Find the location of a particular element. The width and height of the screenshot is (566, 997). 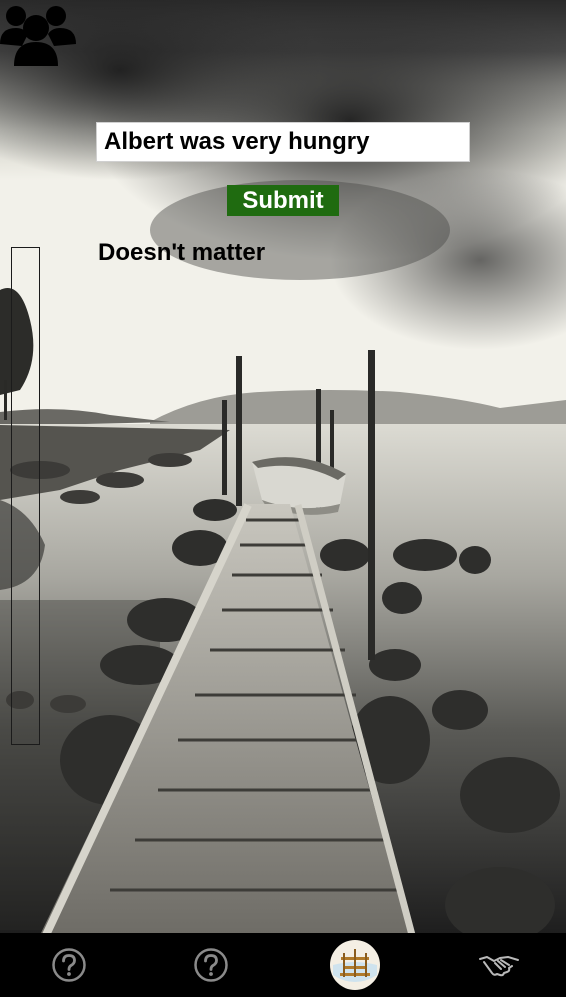

tab-handshake is located at coordinates (499, 965).